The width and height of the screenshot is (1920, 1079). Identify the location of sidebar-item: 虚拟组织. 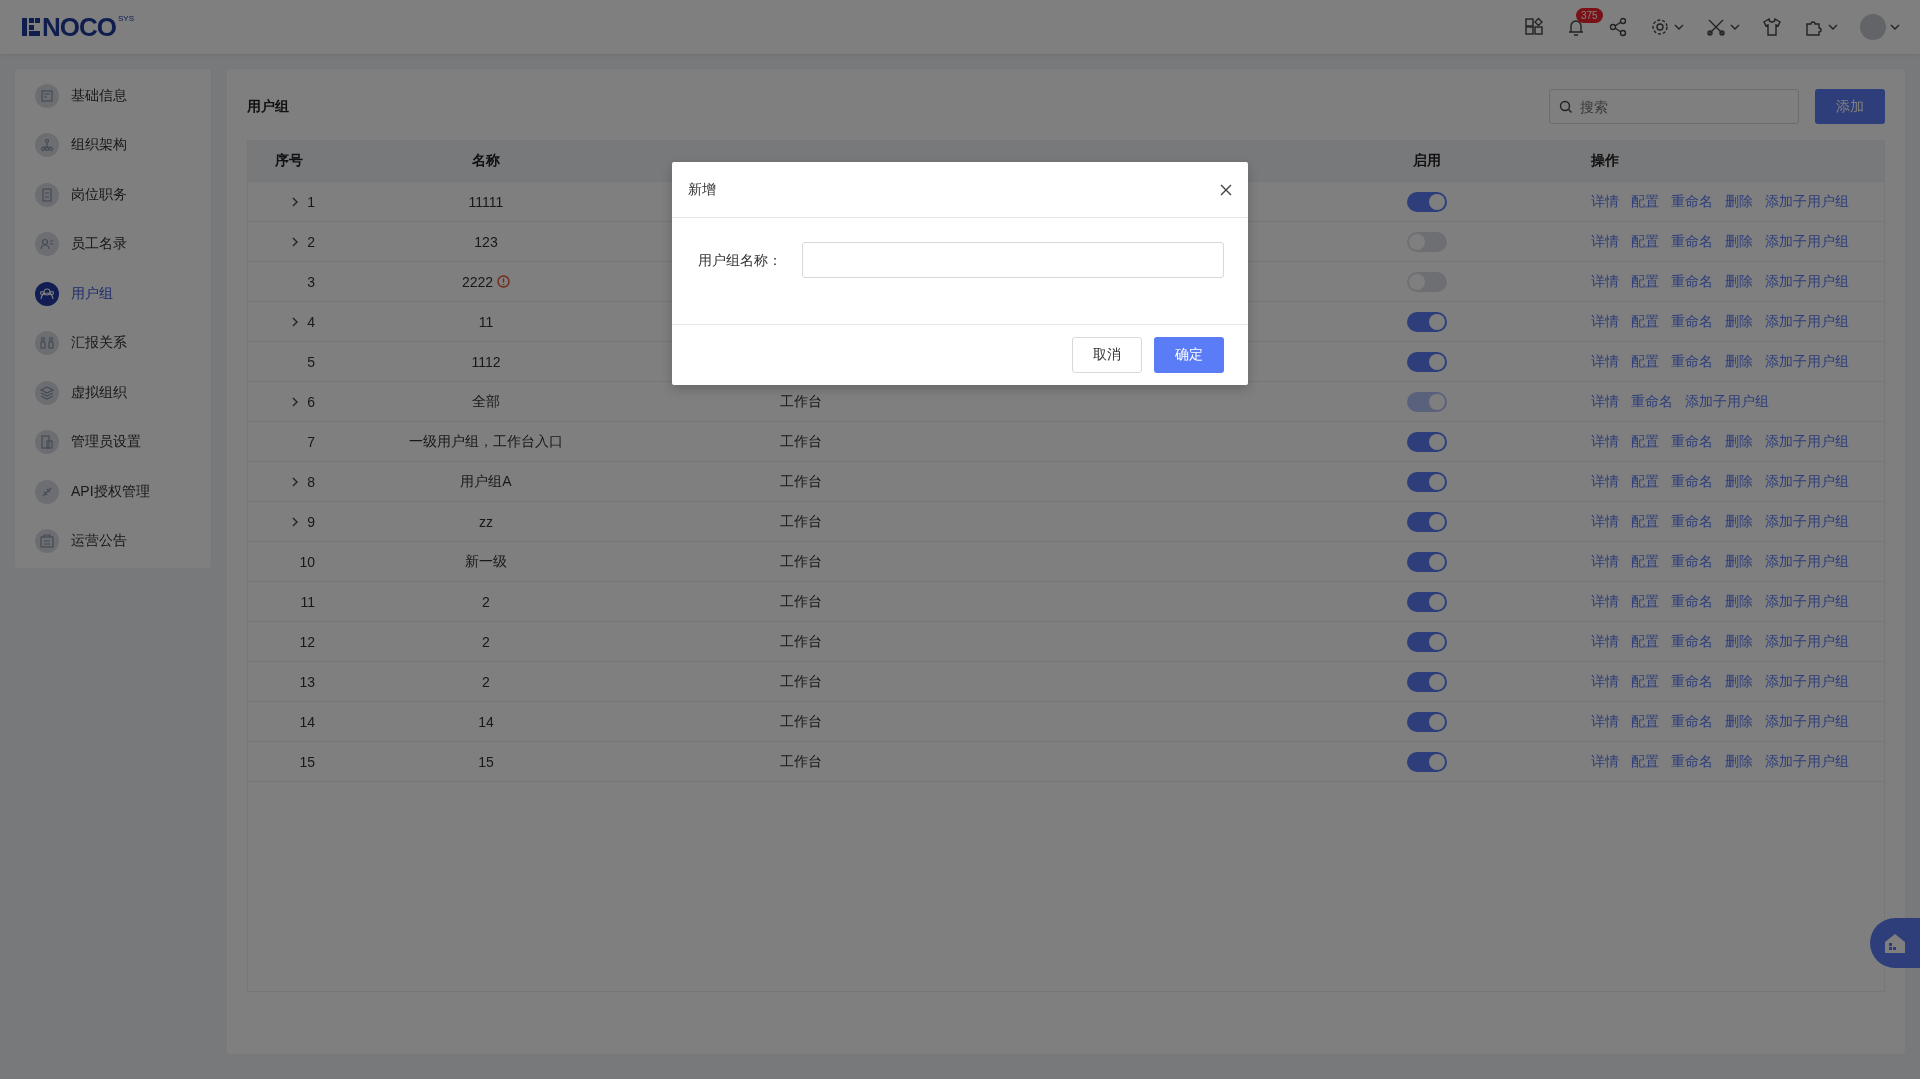
(113, 393).